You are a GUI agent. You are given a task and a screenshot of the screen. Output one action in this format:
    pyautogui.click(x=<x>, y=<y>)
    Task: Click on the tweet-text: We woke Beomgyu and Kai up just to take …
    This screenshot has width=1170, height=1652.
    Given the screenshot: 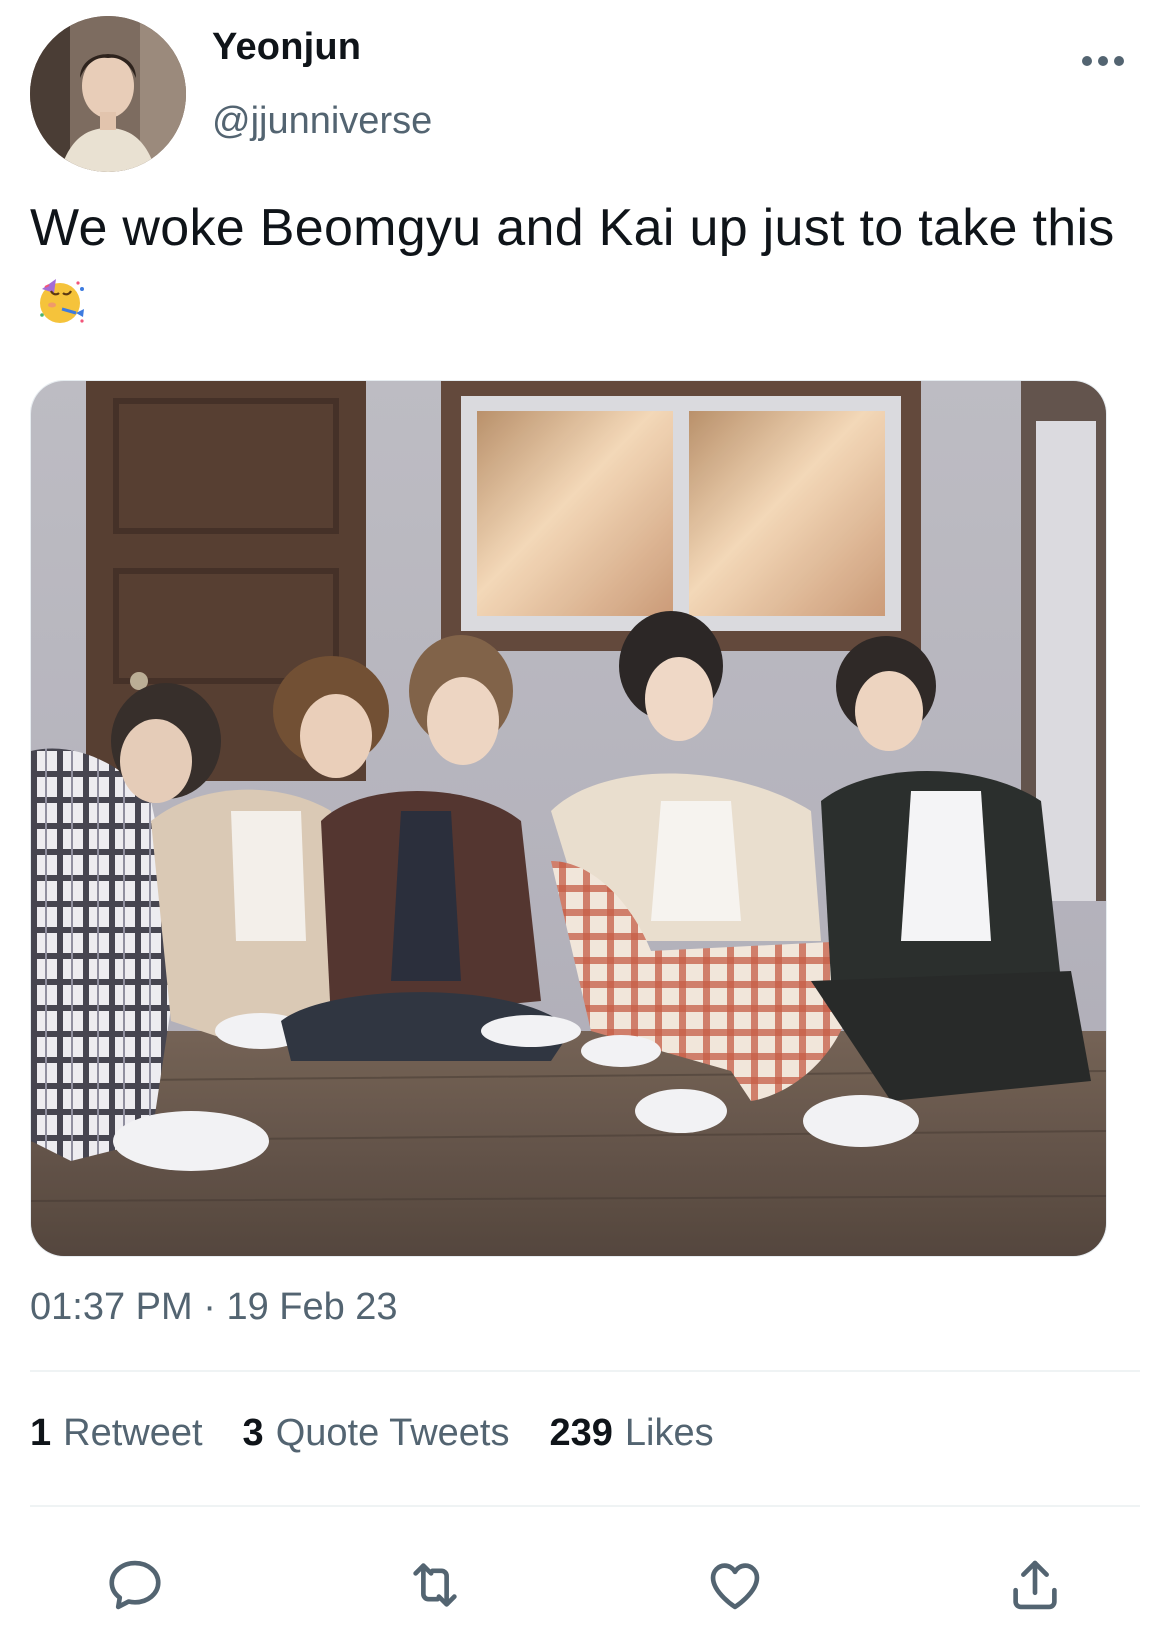 What is the action you would take?
    pyautogui.click(x=575, y=266)
    